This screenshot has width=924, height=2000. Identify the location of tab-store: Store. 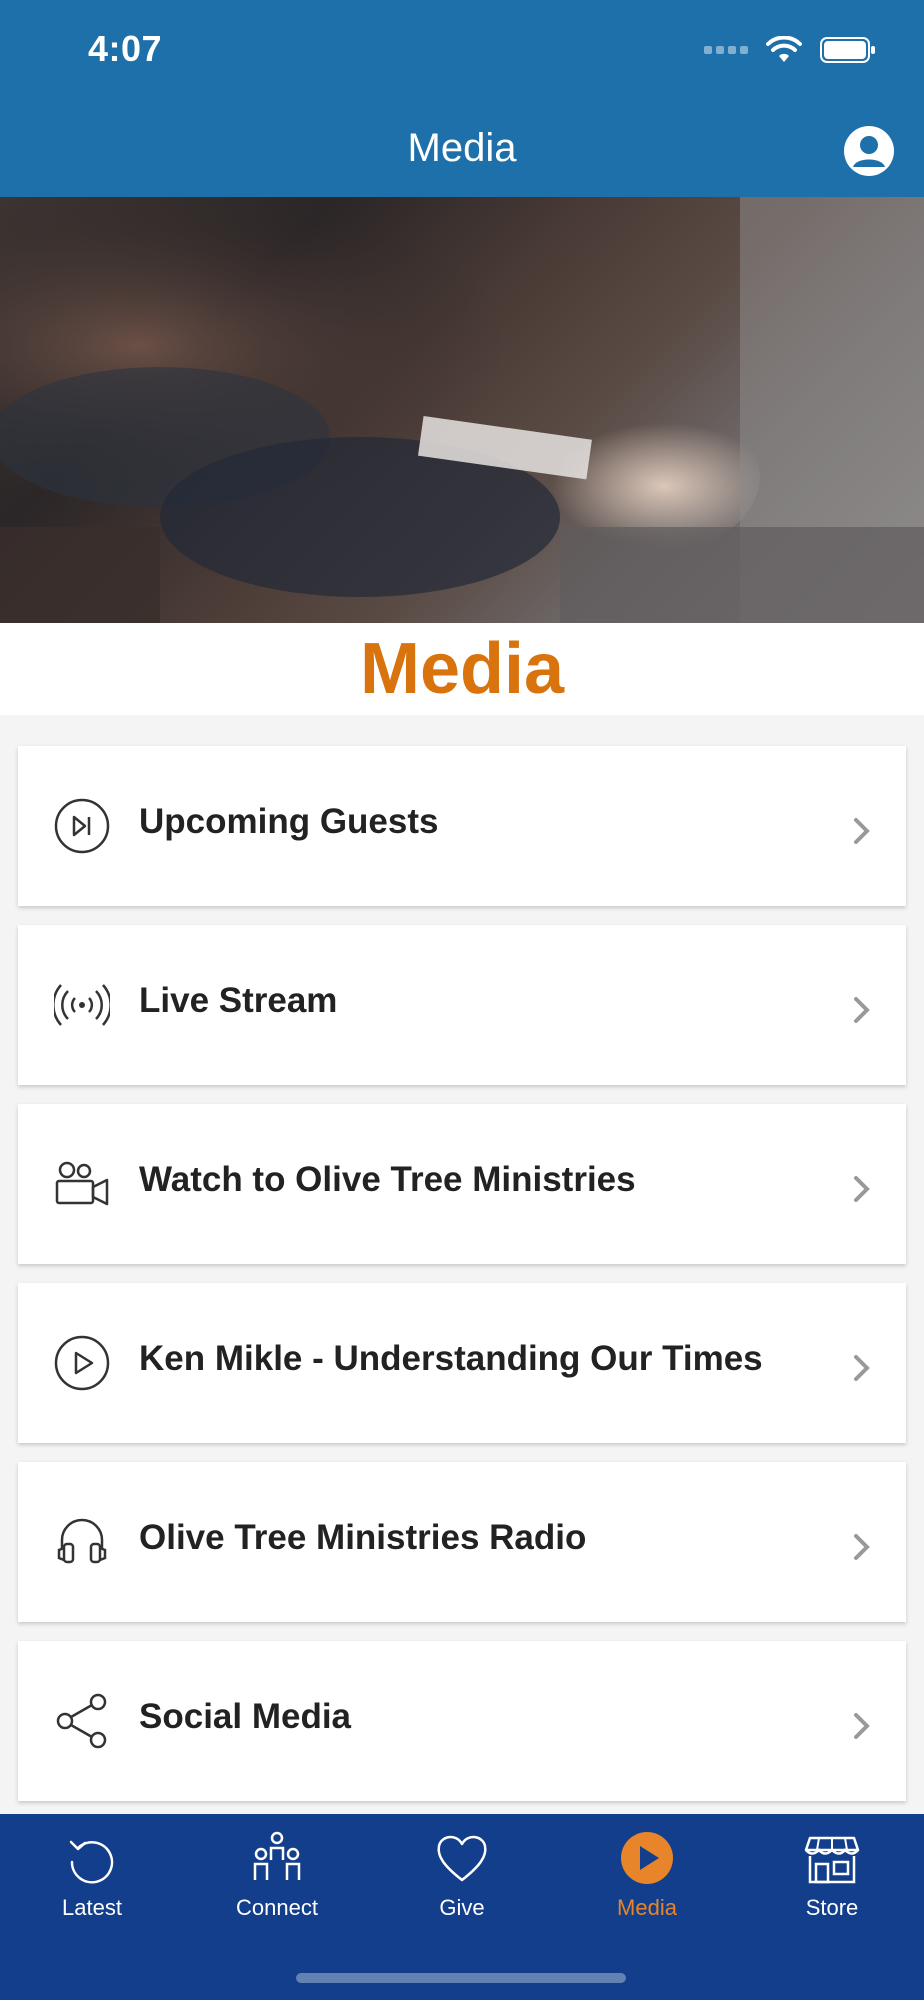
(832, 1884).